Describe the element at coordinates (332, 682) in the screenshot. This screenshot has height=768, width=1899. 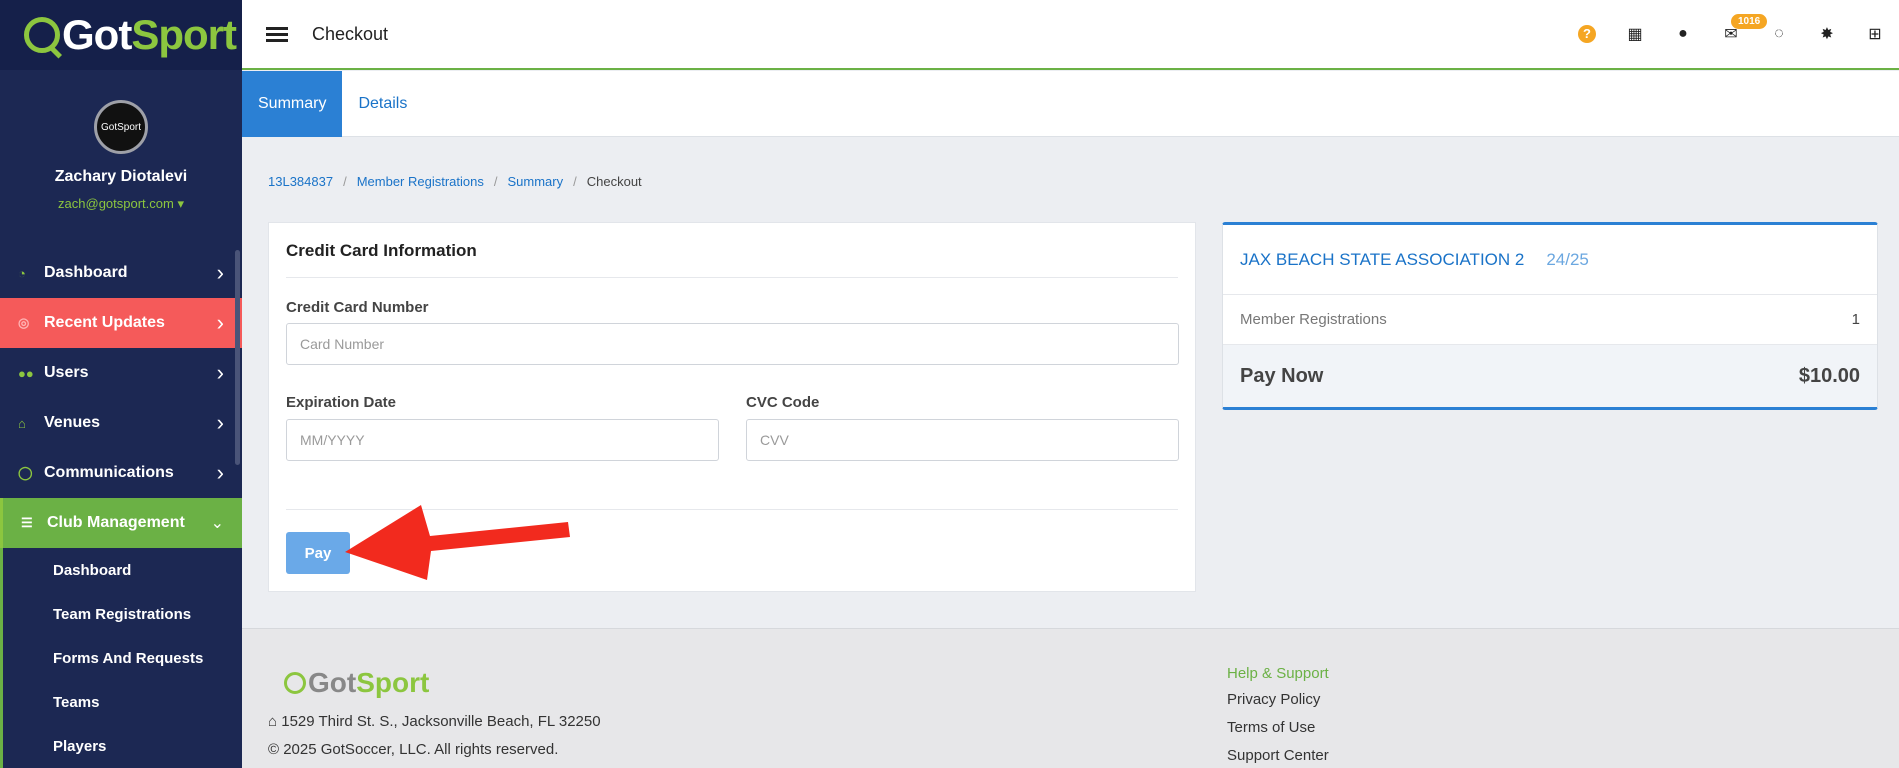
I see `footer-logo-text-got: Got` at that location.